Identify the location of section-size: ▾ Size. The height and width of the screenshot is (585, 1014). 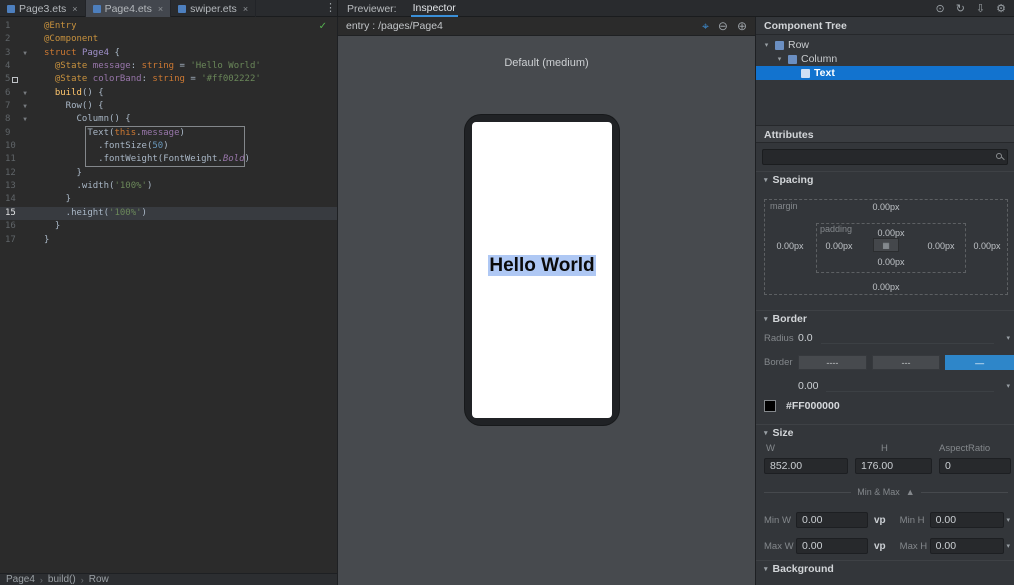
(885, 432).